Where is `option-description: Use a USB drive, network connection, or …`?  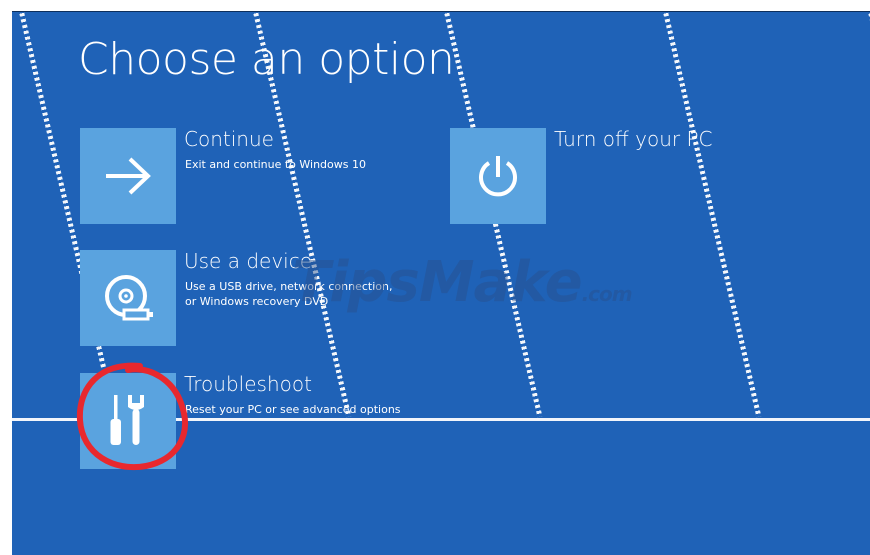
option-description: Use a USB drive, network connection, or … is located at coordinates (289, 294).